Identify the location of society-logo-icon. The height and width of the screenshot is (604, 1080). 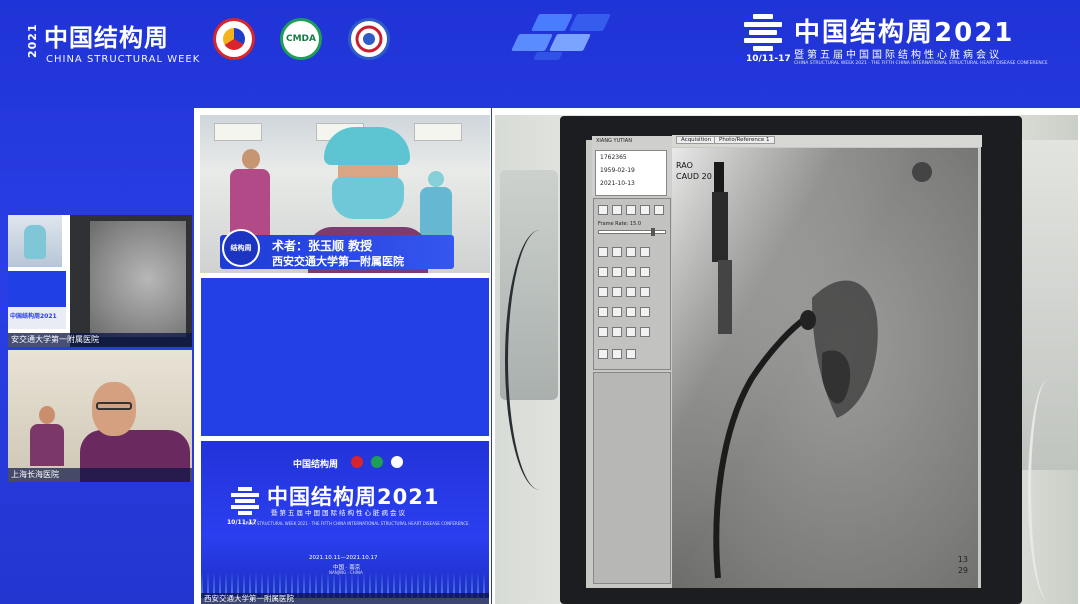
(234, 39).